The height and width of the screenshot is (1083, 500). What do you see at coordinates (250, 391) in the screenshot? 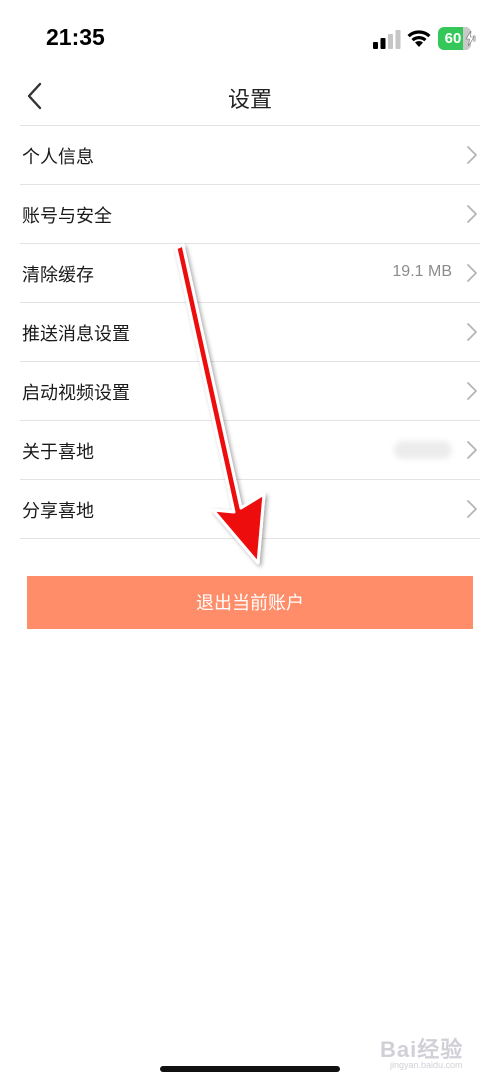
I see `settings-item-launch-video: 启动视频设置` at bounding box center [250, 391].